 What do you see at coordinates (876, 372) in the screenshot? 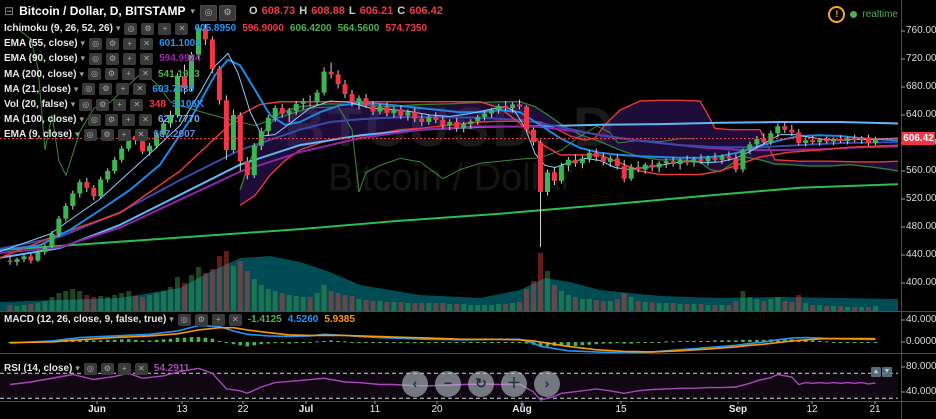
I see `pane-expand-icon: ▲` at bounding box center [876, 372].